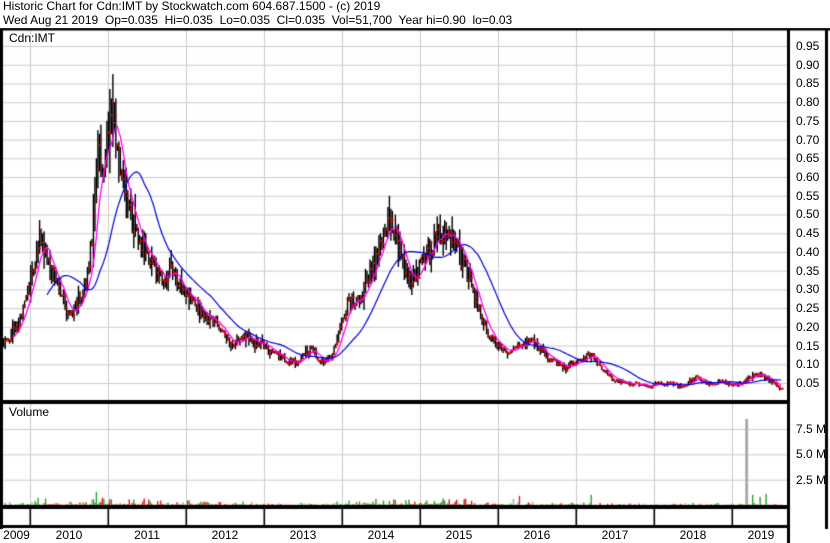 The width and height of the screenshot is (830, 543). What do you see at coordinates (808, 270) in the screenshot?
I see `price-axis-tick: 0.35` at bounding box center [808, 270].